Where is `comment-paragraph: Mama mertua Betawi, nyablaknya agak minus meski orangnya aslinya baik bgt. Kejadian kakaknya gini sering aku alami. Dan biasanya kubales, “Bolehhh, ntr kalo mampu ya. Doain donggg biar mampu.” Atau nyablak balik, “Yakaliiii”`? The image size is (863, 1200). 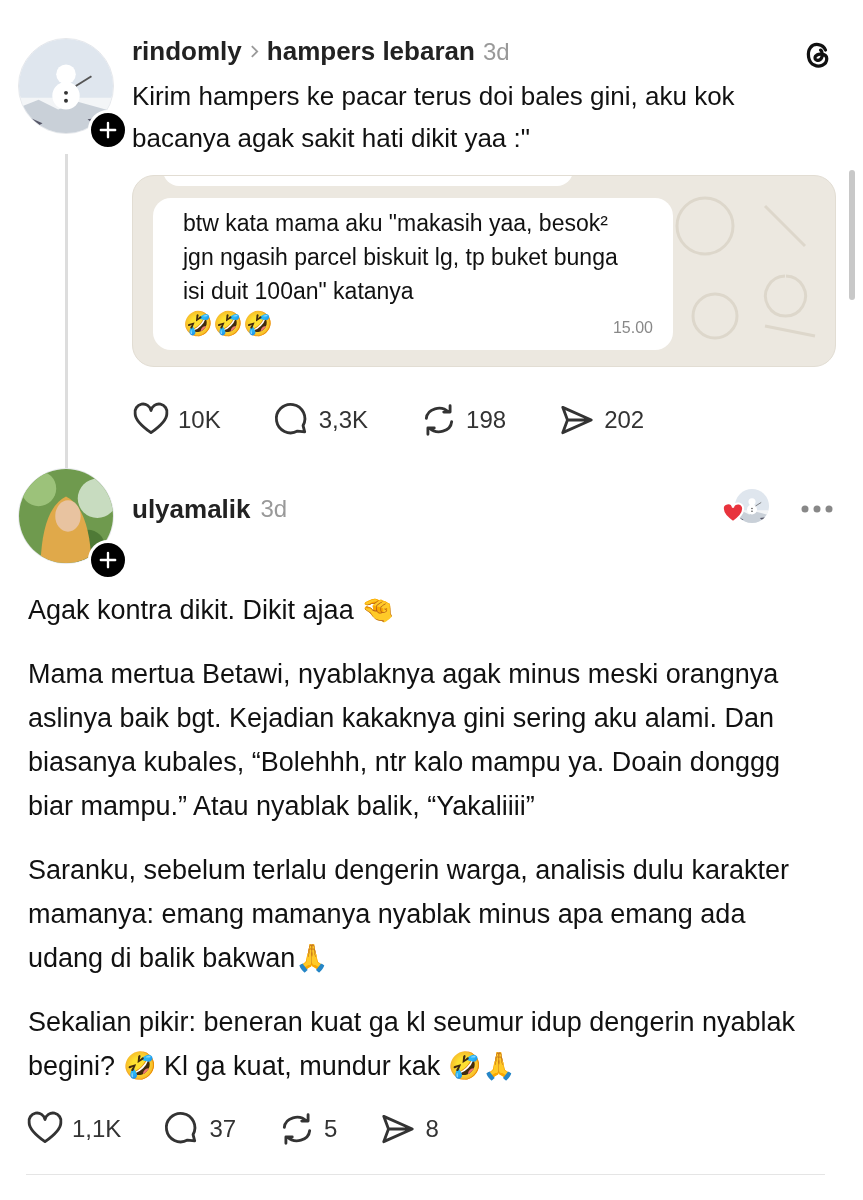 comment-paragraph: Mama mertua Betawi, nyablaknya agak minus meski orangnya aslinya baik bgt. Kejadian kakaknya gini sering aku alami. Dan biasanya kubales, “Bolehhh, ntr kalo mampu ya. Doain donggg biar mampu.” Atau nyablak balik, “Yakaliiii” is located at coordinates (404, 740).